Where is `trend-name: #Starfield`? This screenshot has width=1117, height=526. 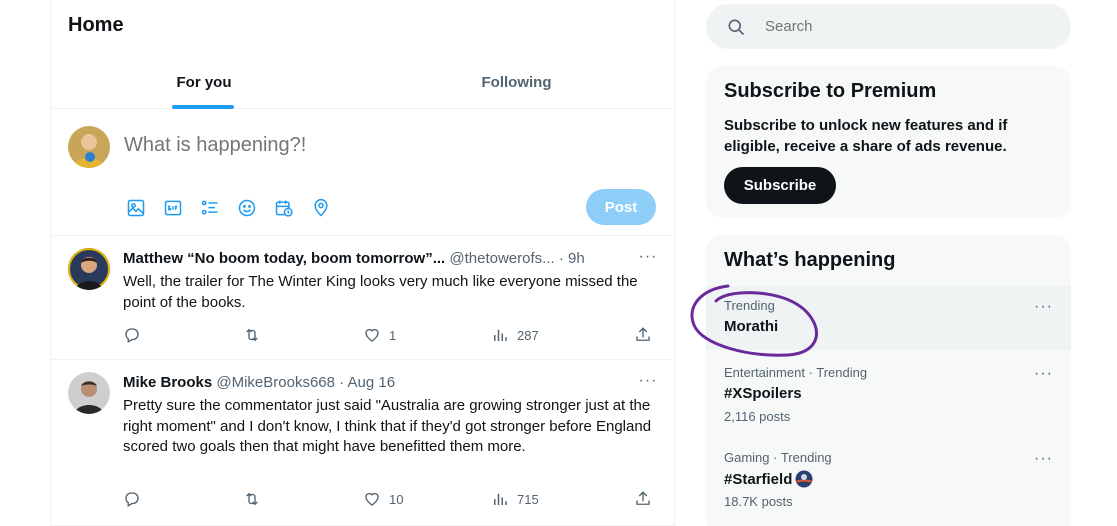 trend-name: #Starfield is located at coordinates (768, 479).